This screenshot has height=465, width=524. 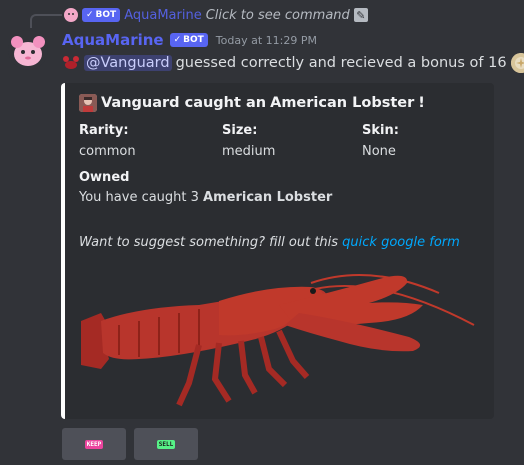 What do you see at coordinates (360, 15) in the screenshot?
I see `pencil-icon: ✎` at bounding box center [360, 15].